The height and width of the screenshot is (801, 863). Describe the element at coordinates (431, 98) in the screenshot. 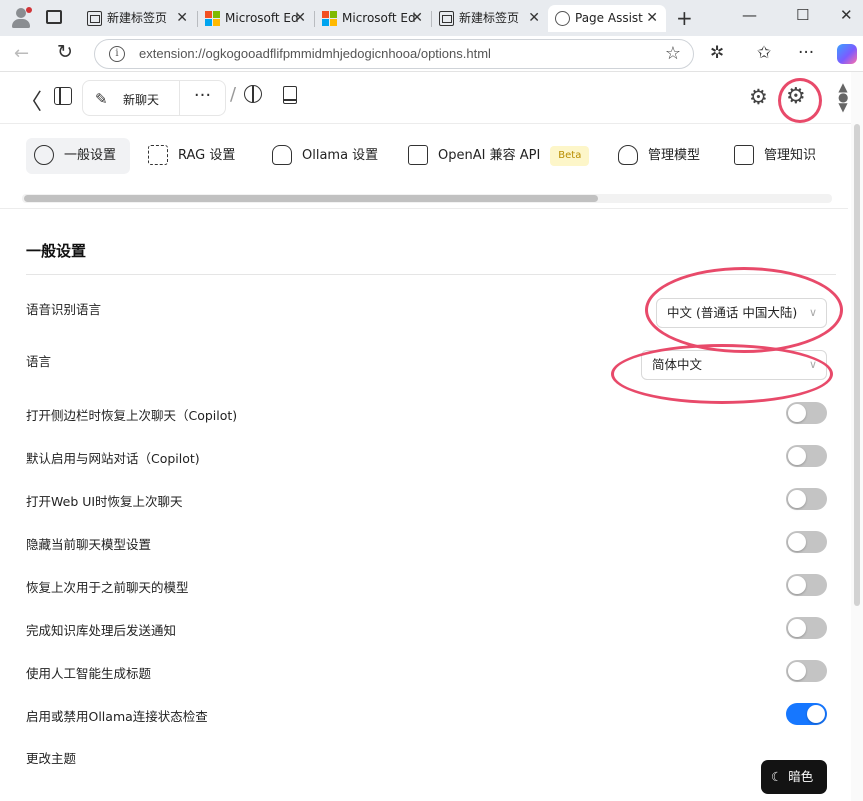

I see `app-header: 〈 ✎ 新聊天 ··· / ⚙ ⚙ ▲ ● ▼` at that location.